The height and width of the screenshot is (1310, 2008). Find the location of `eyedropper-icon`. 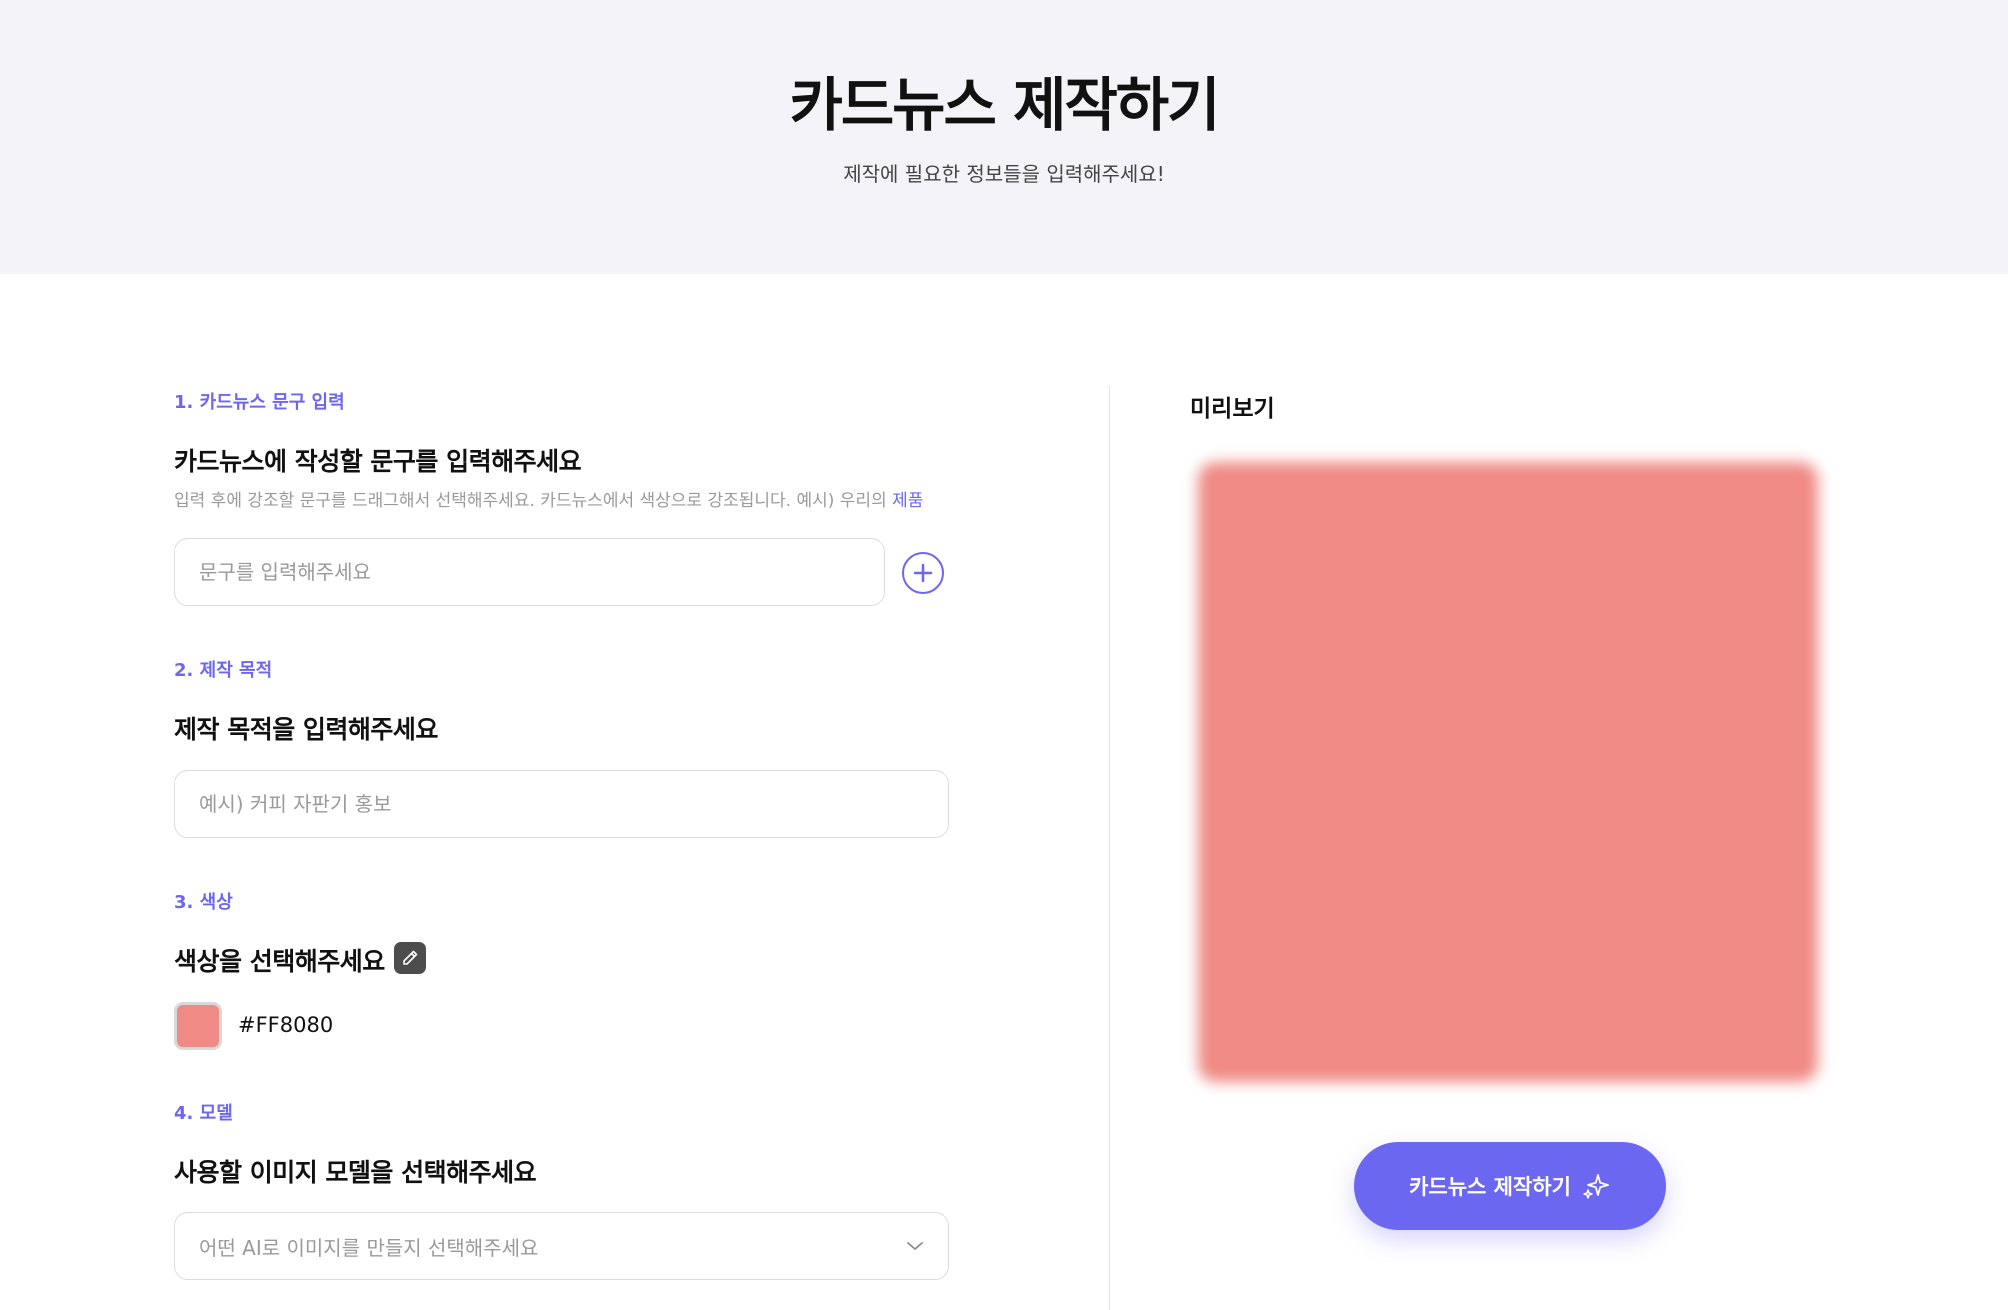

eyedropper-icon is located at coordinates (410, 957).